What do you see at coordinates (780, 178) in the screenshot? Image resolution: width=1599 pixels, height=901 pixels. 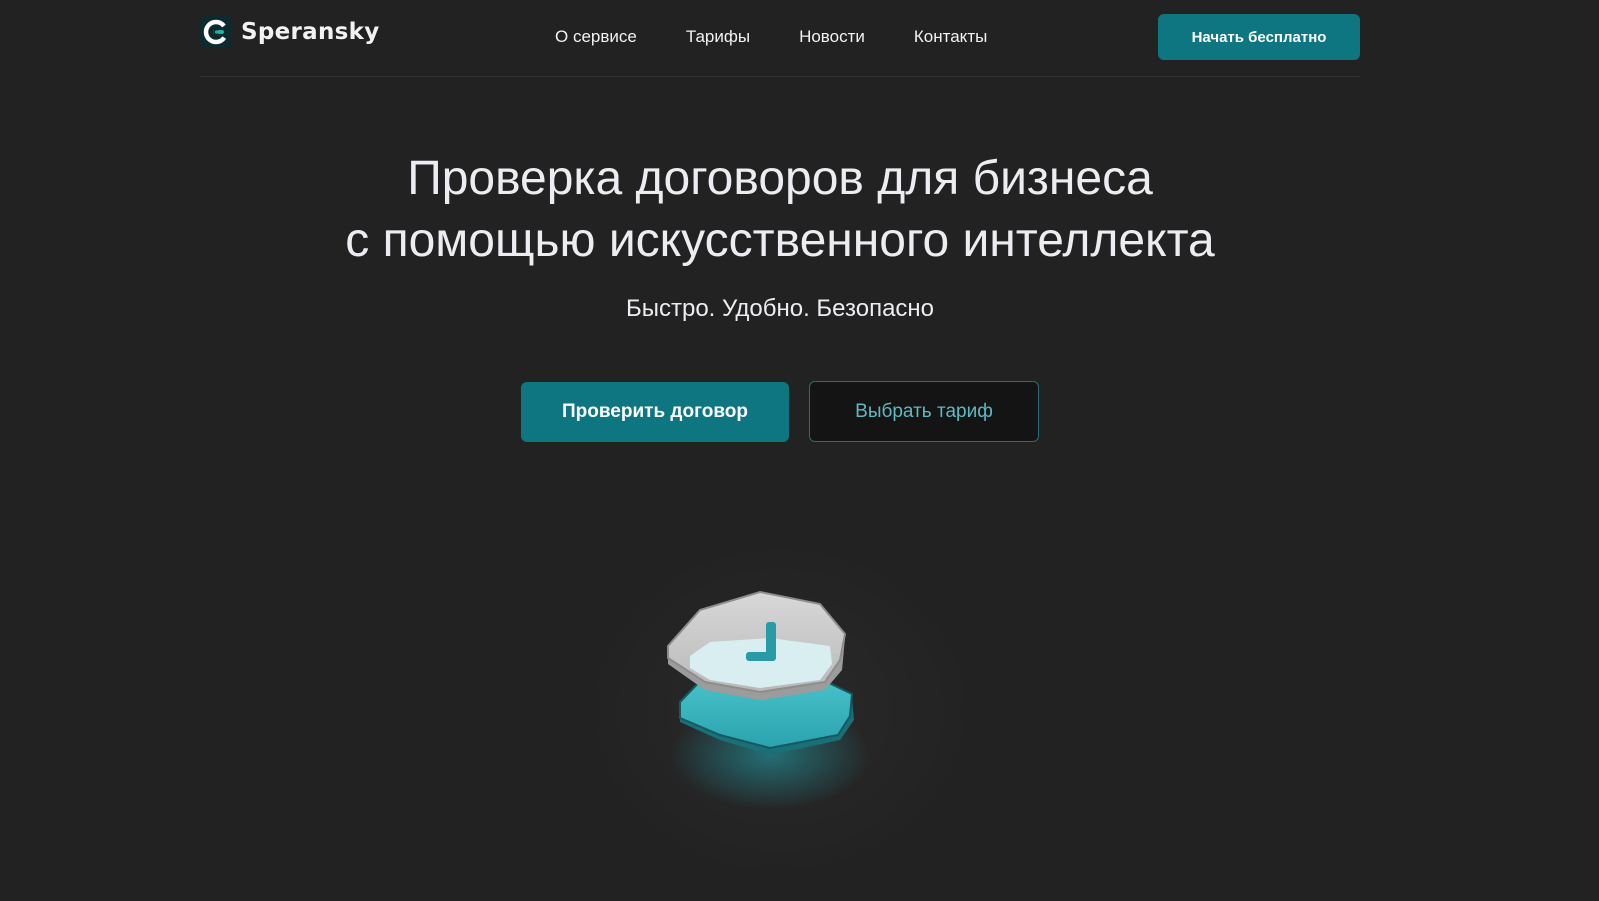 I see `hero-title-line-1: Проверка договоров для бизнеса` at bounding box center [780, 178].